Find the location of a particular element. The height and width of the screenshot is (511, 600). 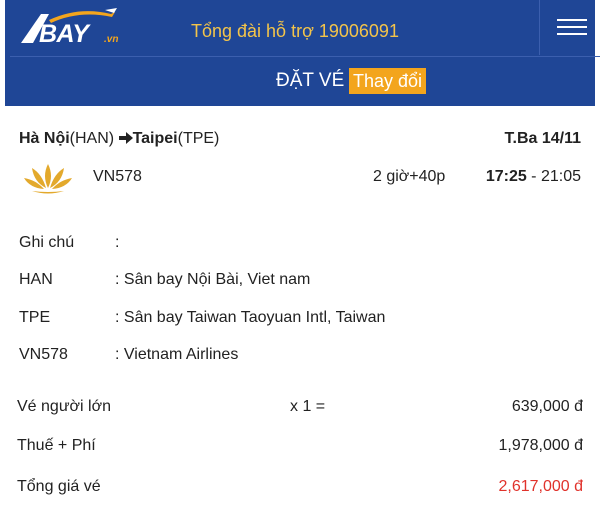

depart-time: 17:25 is located at coordinates (506, 176).